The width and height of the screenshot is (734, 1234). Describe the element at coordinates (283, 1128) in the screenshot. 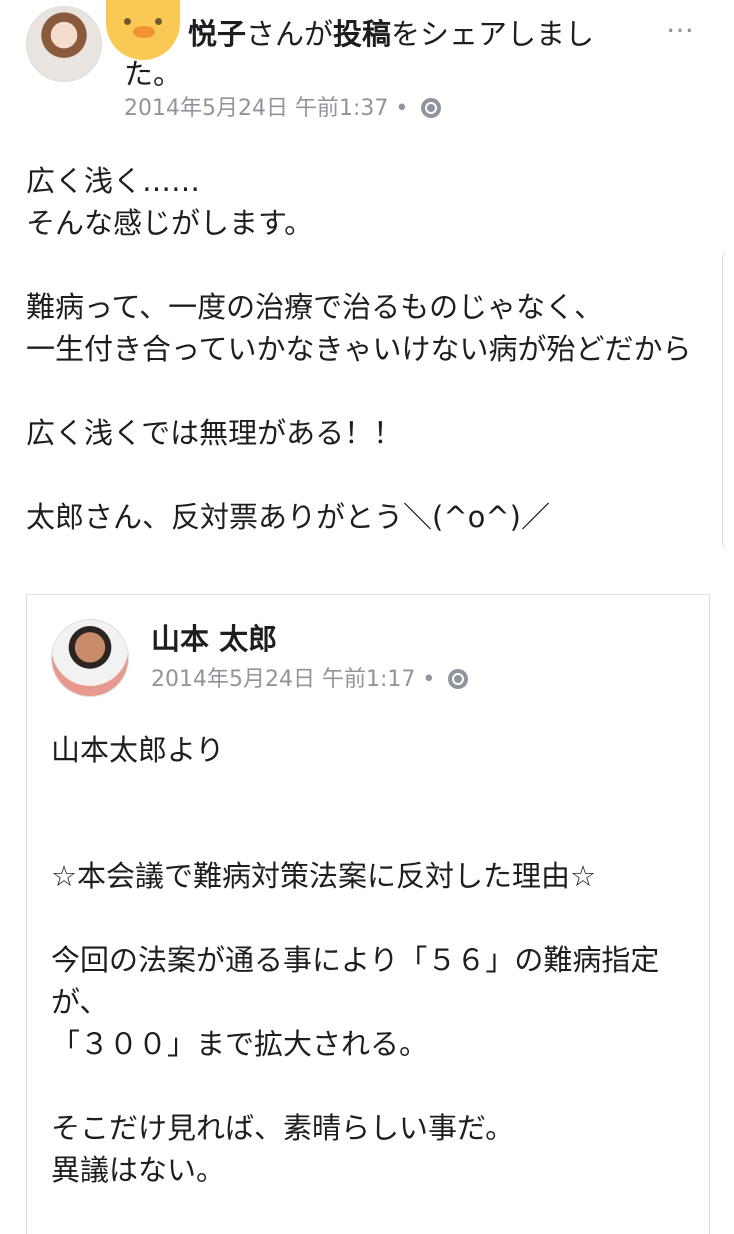

I see `shared-line: そこだけ見れば、素晴らしい事だ。` at that location.